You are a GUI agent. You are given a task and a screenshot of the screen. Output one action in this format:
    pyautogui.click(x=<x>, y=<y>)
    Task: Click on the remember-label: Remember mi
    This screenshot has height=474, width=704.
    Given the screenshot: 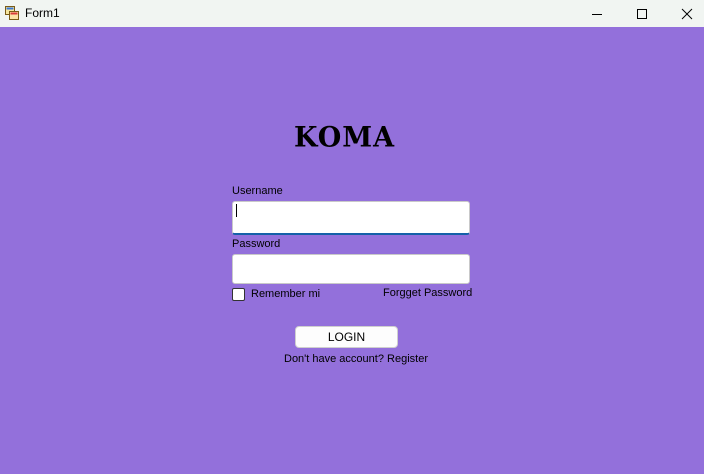 What is the action you would take?
    pyautogui.click(x=285, y=294)
    